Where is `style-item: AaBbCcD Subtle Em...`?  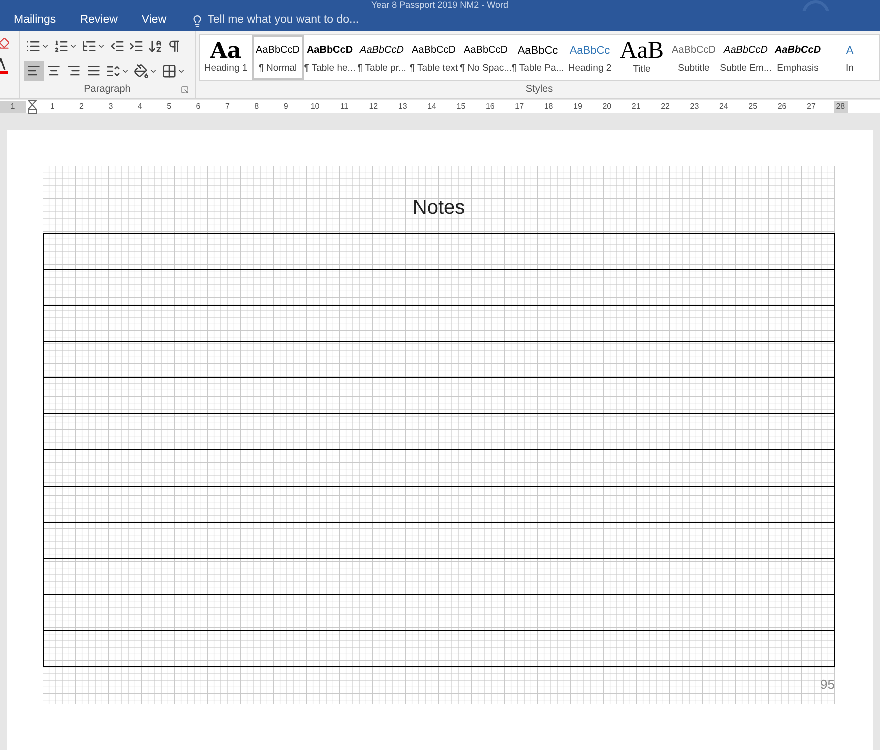
style-item: AaBbCcD Subtle Em... is located at coordinates (746, 57).